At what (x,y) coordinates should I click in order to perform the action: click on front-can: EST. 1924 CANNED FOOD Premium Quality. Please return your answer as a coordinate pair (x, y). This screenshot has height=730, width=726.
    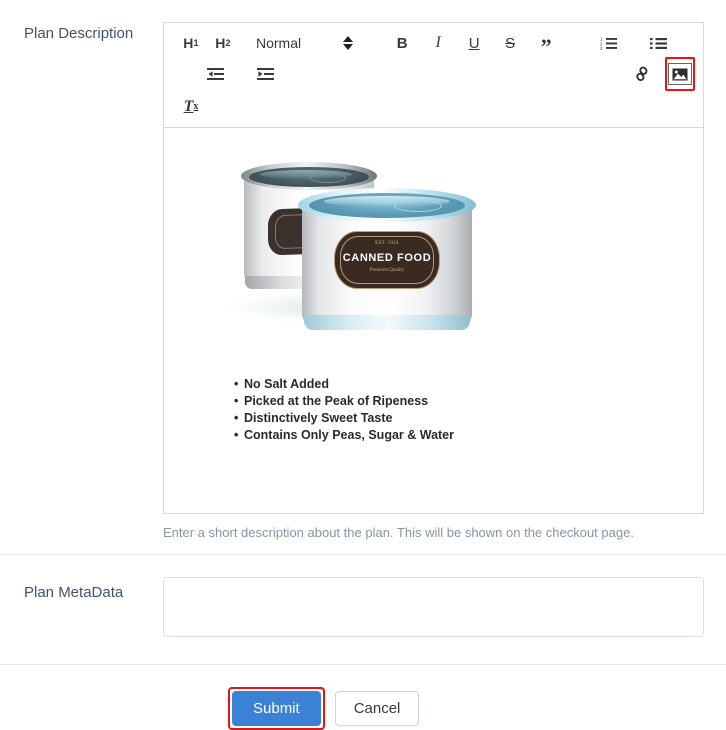
    Looking at the image, I should click on (387, 258).